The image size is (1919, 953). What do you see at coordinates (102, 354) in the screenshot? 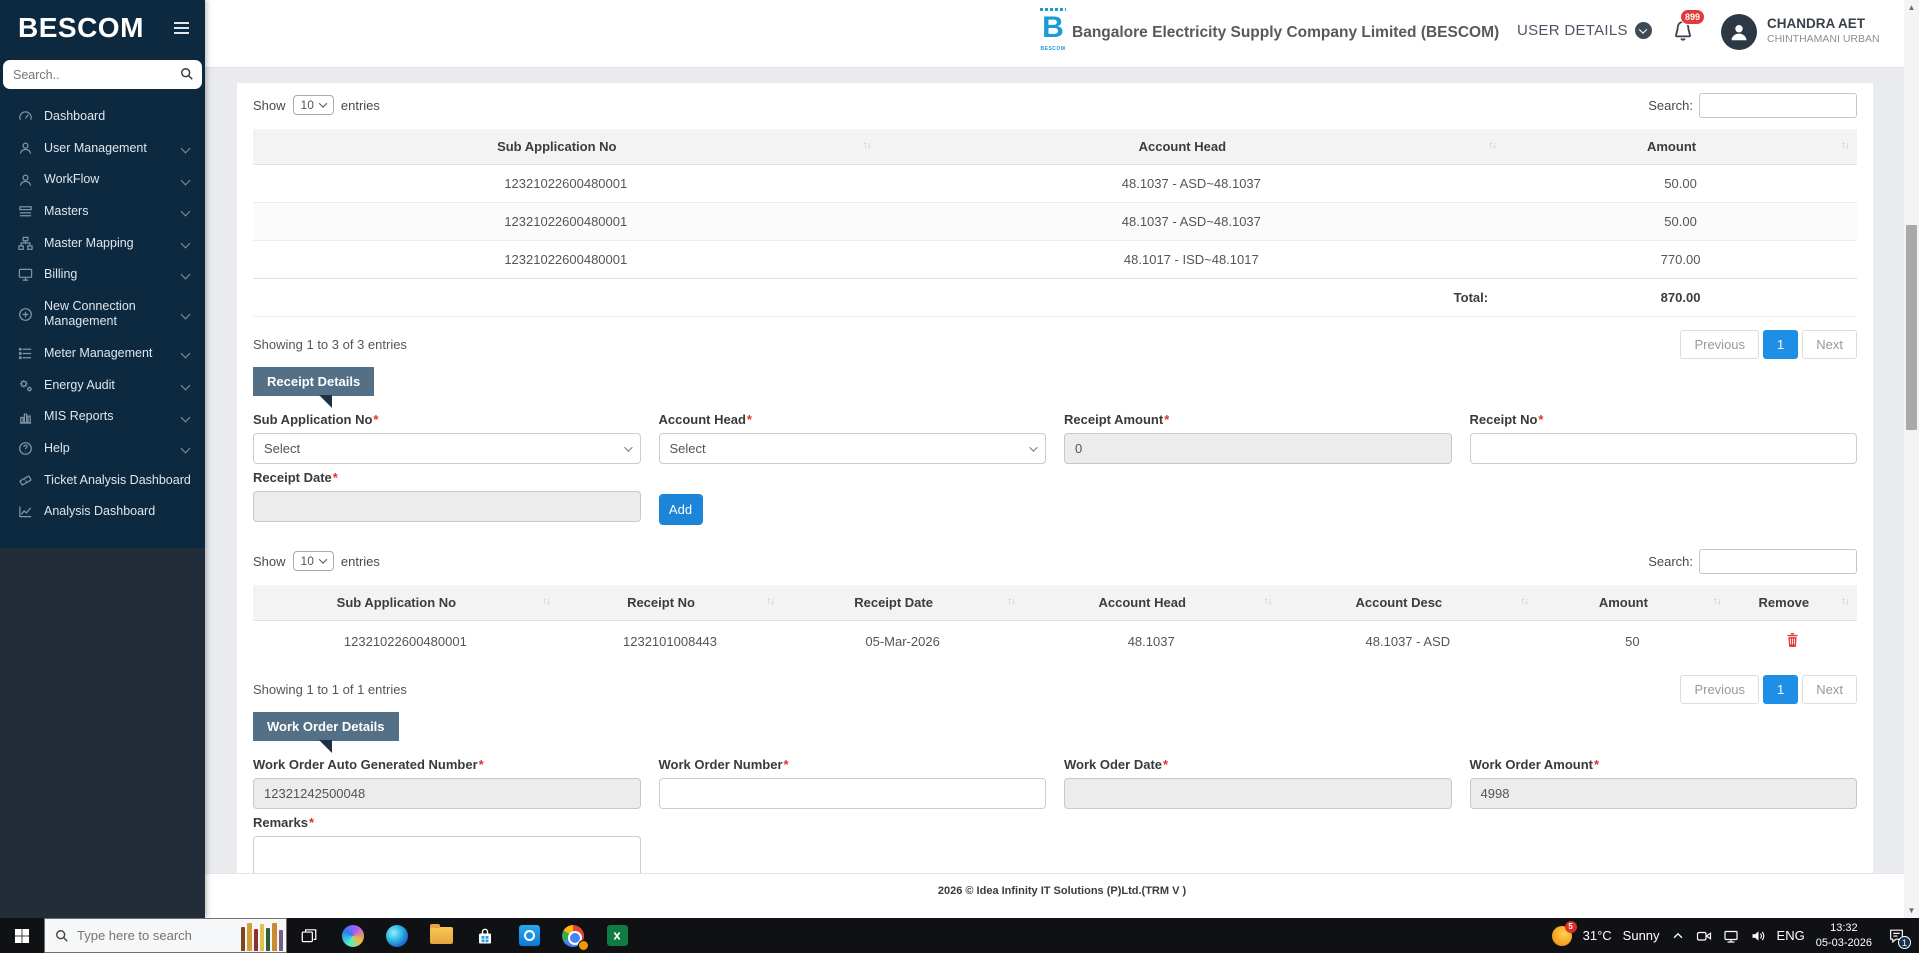
I see `sidebar-item-meter-management: Meter Management` at bounding box center [102, 354].